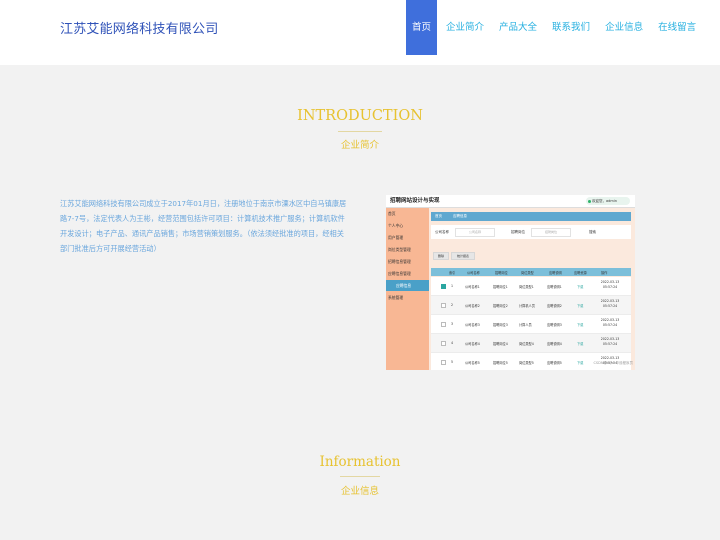  What do you see at coordinates (677, 27) in the screenshot?
I see `nav-item-message: 在线留言` at bounding box center [677, 27].